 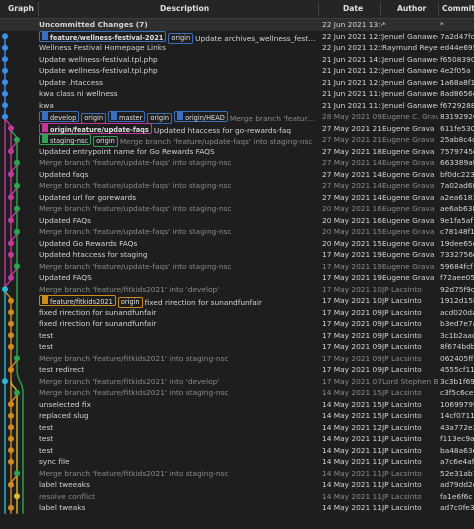 What do you see at coordinates (98, 312) in the screenshot?
I see `commit-message: fixed rirection for sunandfunfair` at bounding box center [98, 312].